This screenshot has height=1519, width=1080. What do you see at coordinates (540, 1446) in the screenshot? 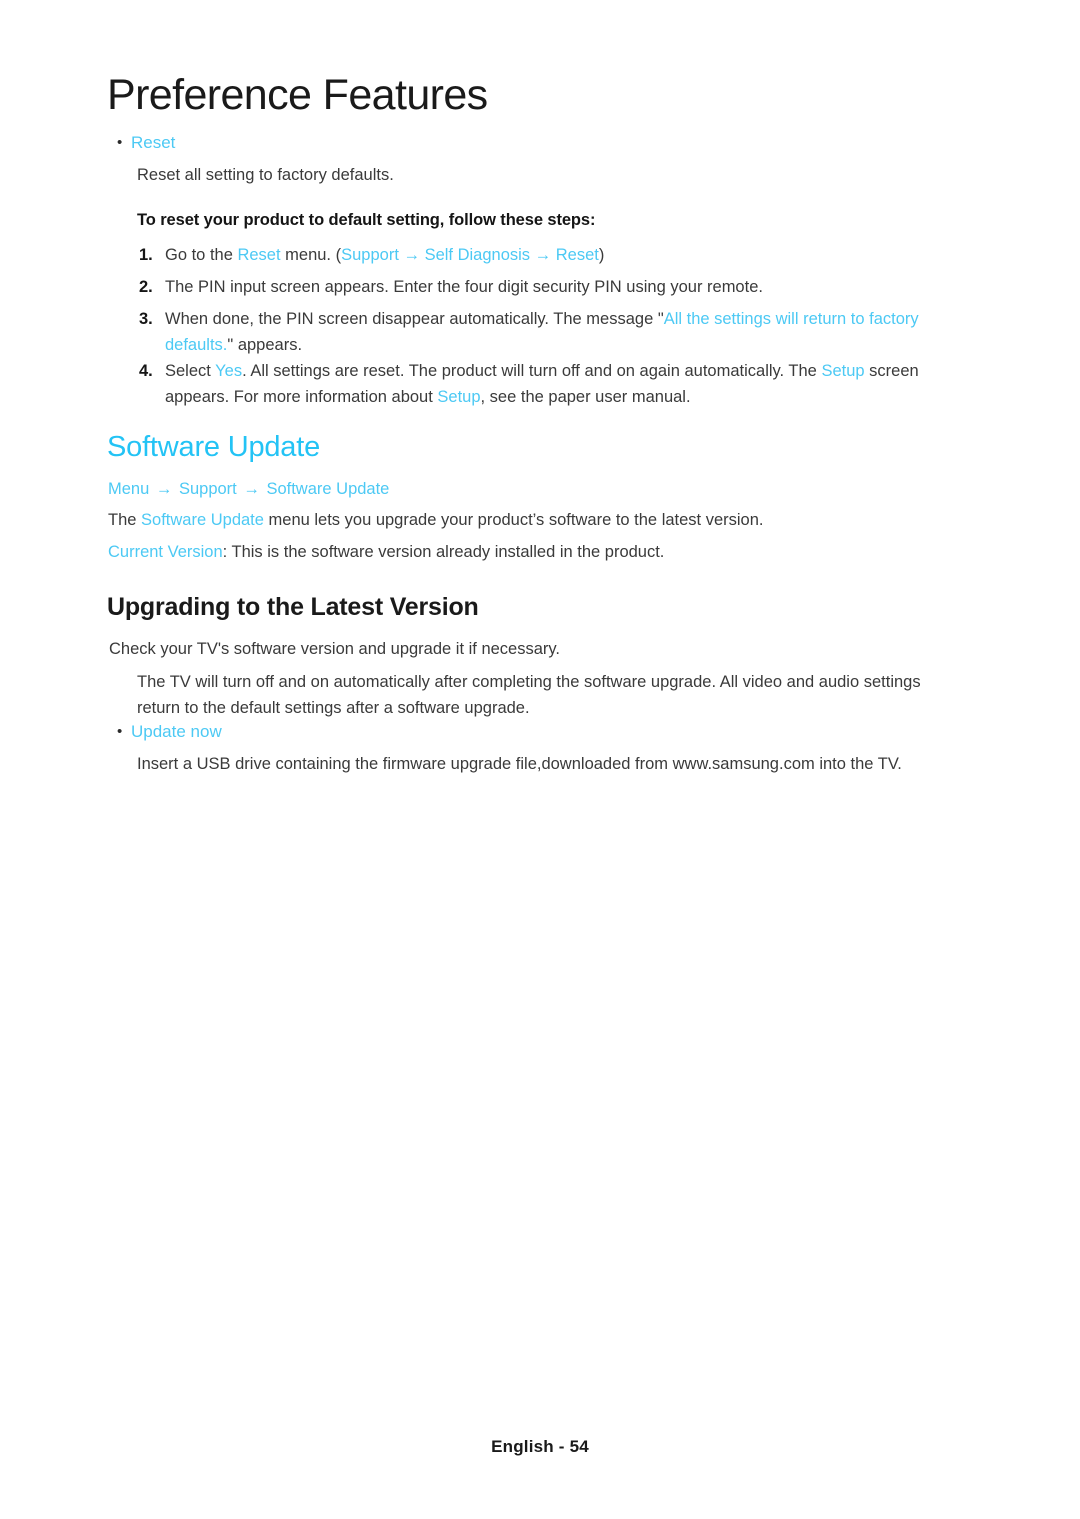
I see `page-footer: English - 54` at bounding box center [540, 1446].